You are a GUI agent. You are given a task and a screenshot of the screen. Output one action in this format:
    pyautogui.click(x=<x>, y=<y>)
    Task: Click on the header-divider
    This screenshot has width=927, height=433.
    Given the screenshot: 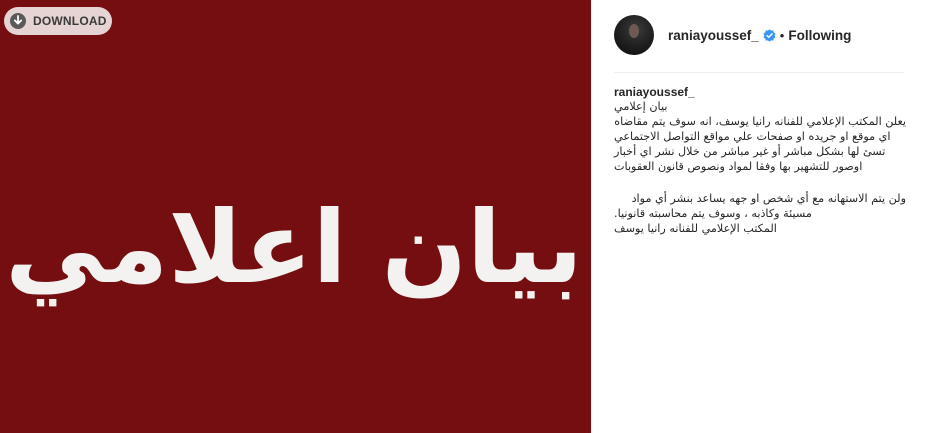 What is the action you would take?
    pyautogui.click(x=759, y=72)
    